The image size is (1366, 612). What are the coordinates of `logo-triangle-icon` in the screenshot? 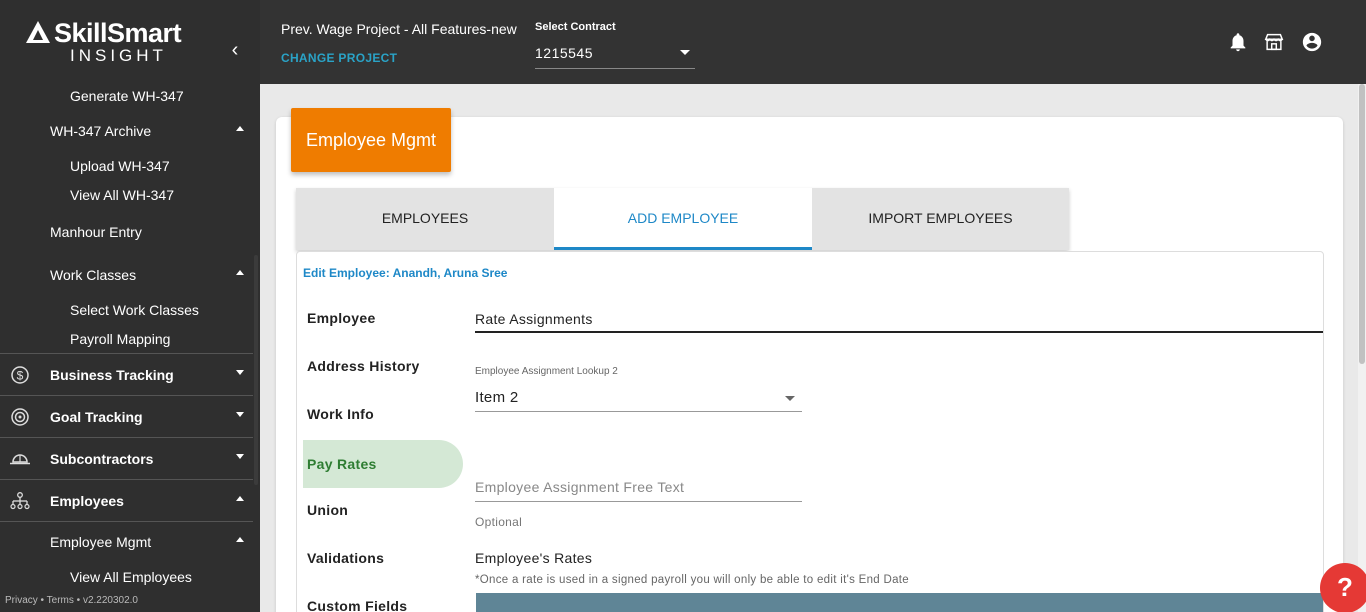 It's located at (38, 32).